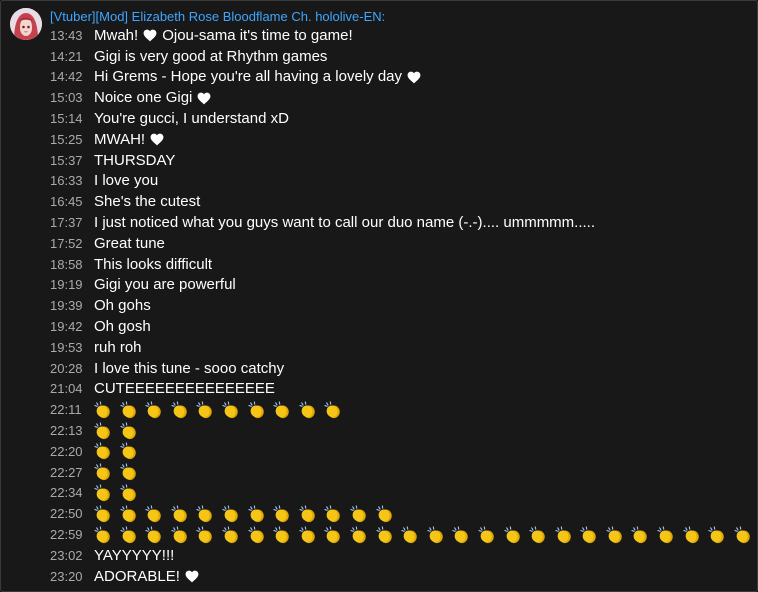 The image size is (758, 592). Describe the element at coordinates (126, 180) in the screenshot. I see `message-text: I love you` at that location.